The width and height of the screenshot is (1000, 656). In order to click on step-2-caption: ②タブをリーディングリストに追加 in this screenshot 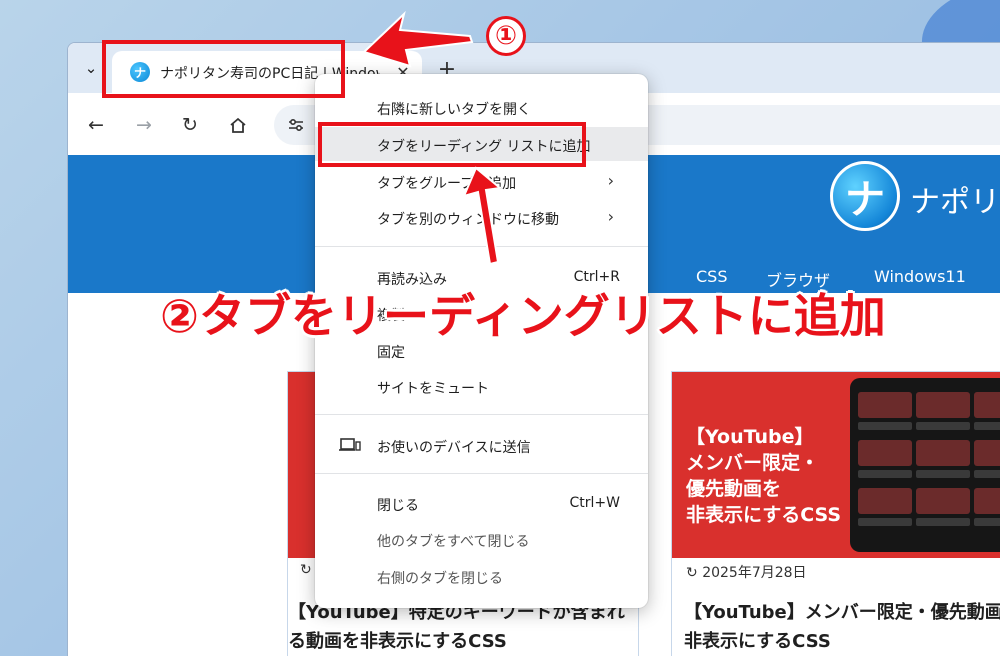, I will do `click(523, 316)`.